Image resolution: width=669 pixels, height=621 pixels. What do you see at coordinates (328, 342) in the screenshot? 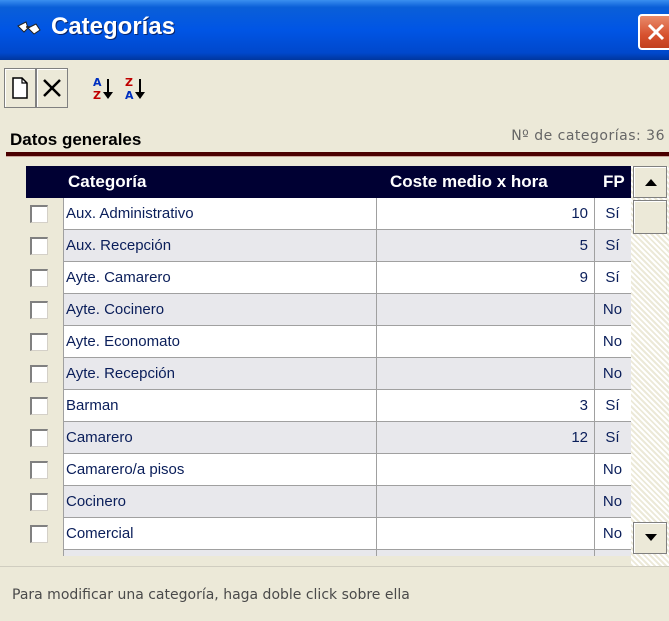
I see `table-row: Ayte. Economato No` at bounding box center [328, 342].